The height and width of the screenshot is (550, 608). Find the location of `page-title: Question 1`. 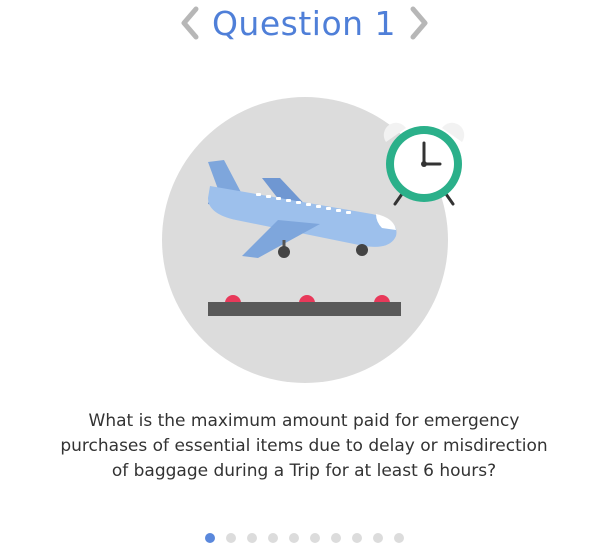

page-title: Question 1 is located at coordinates (304, 23).